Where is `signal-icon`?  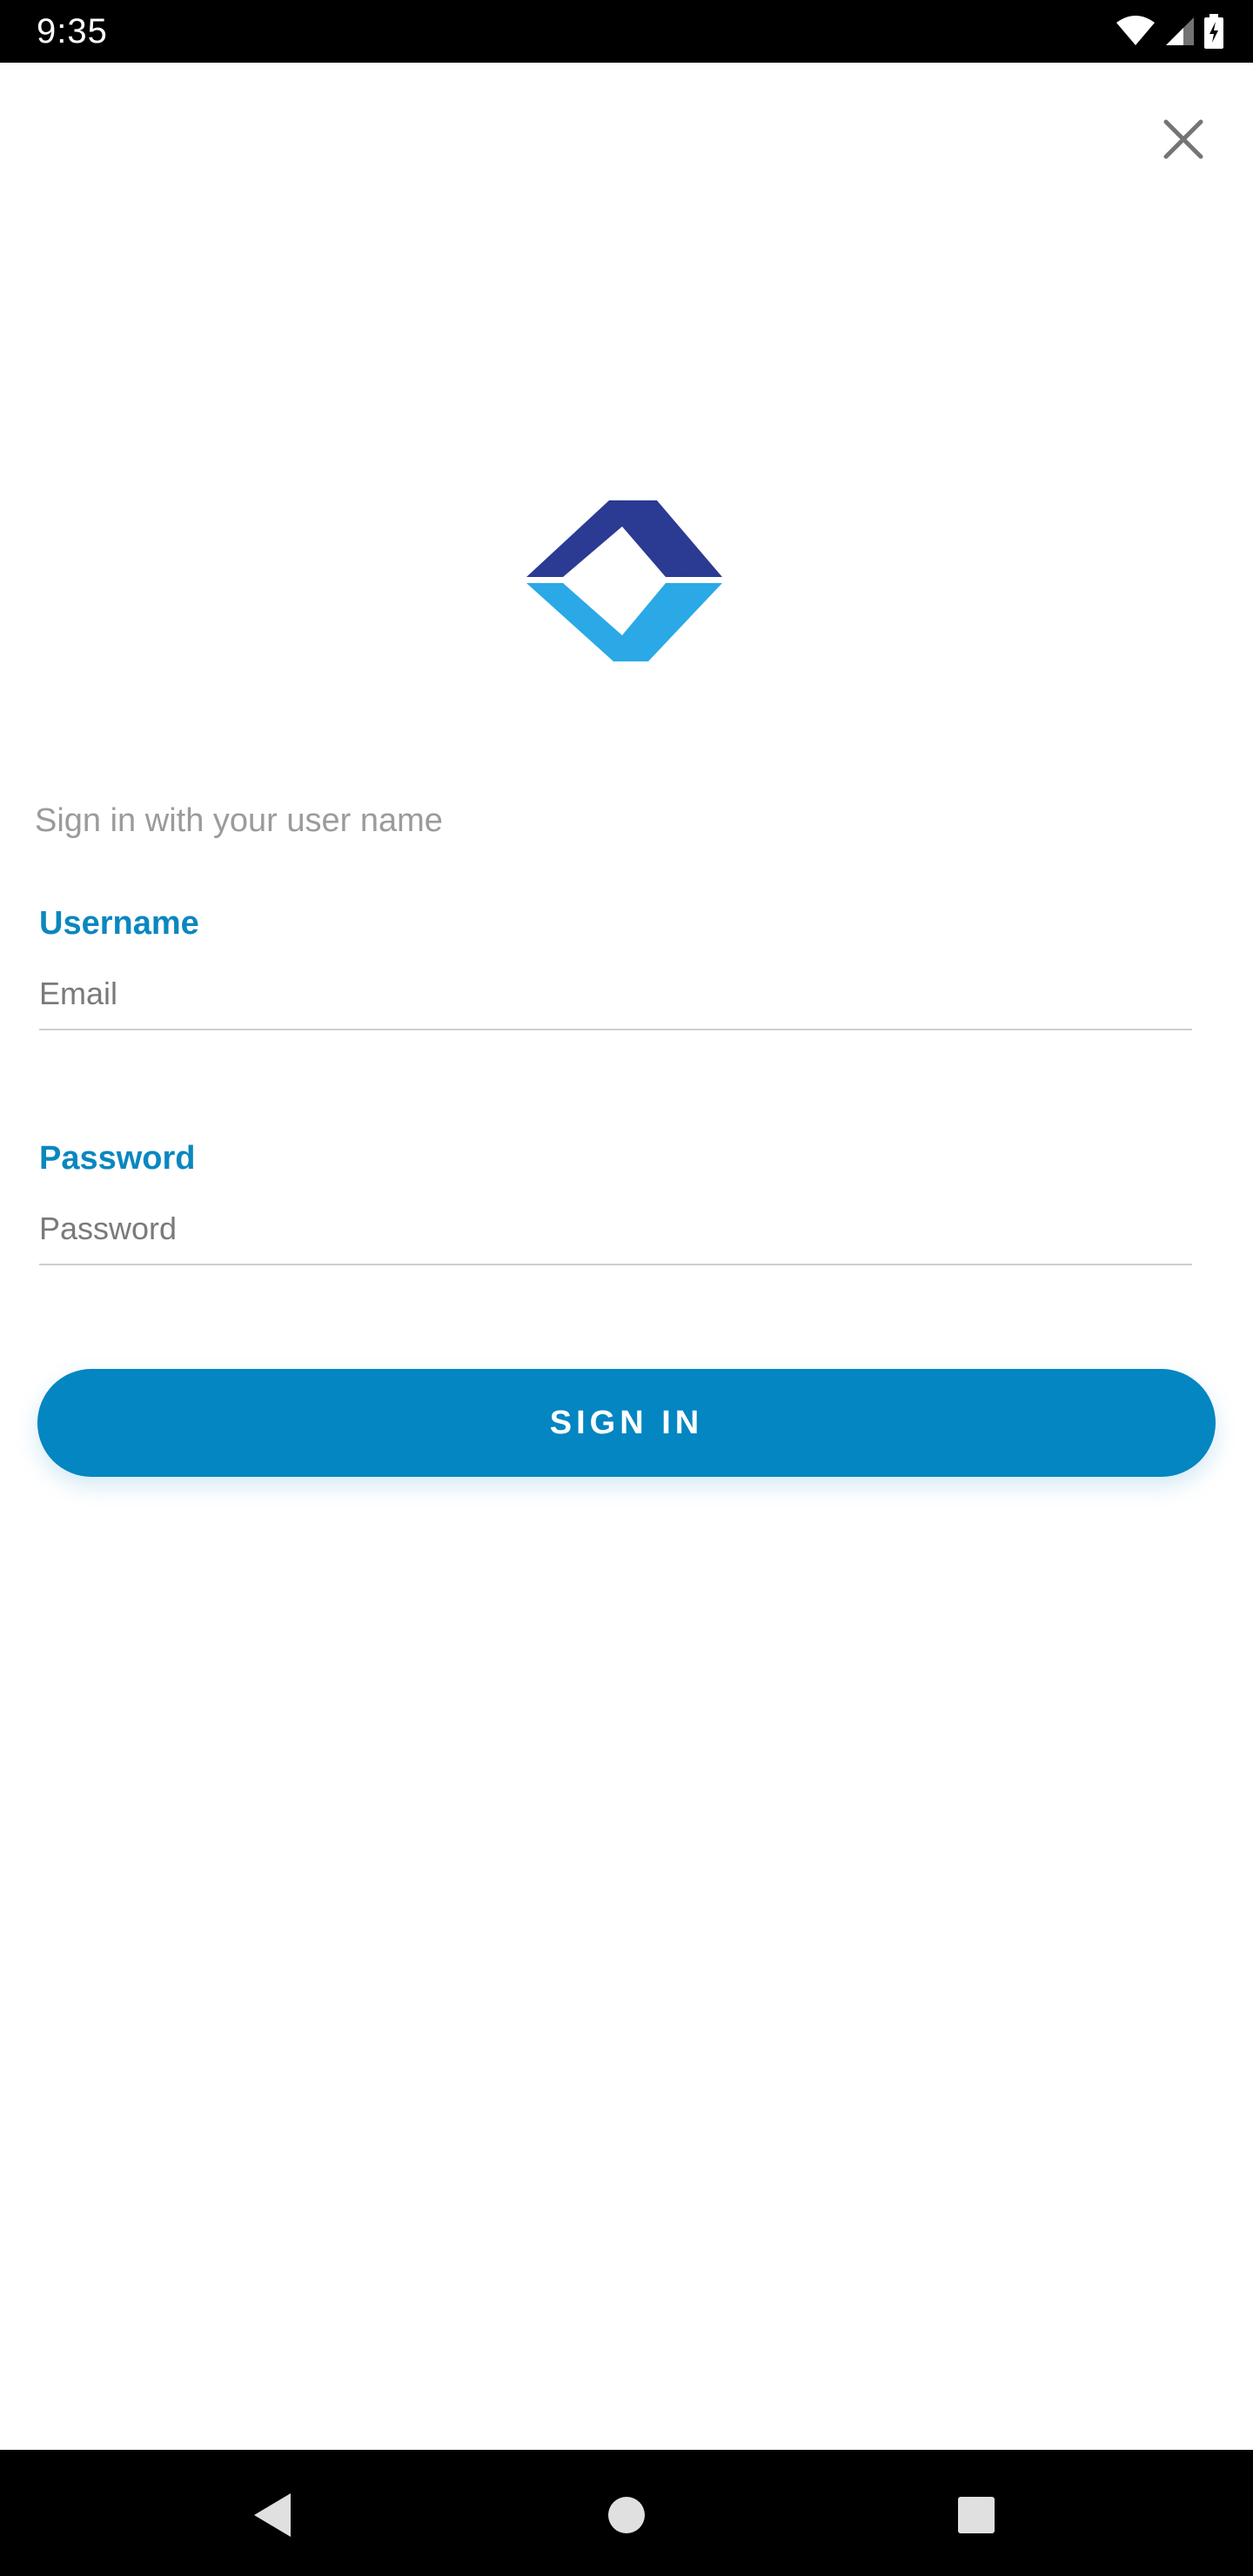 signal-icon is located at coordinates (1180, 32).